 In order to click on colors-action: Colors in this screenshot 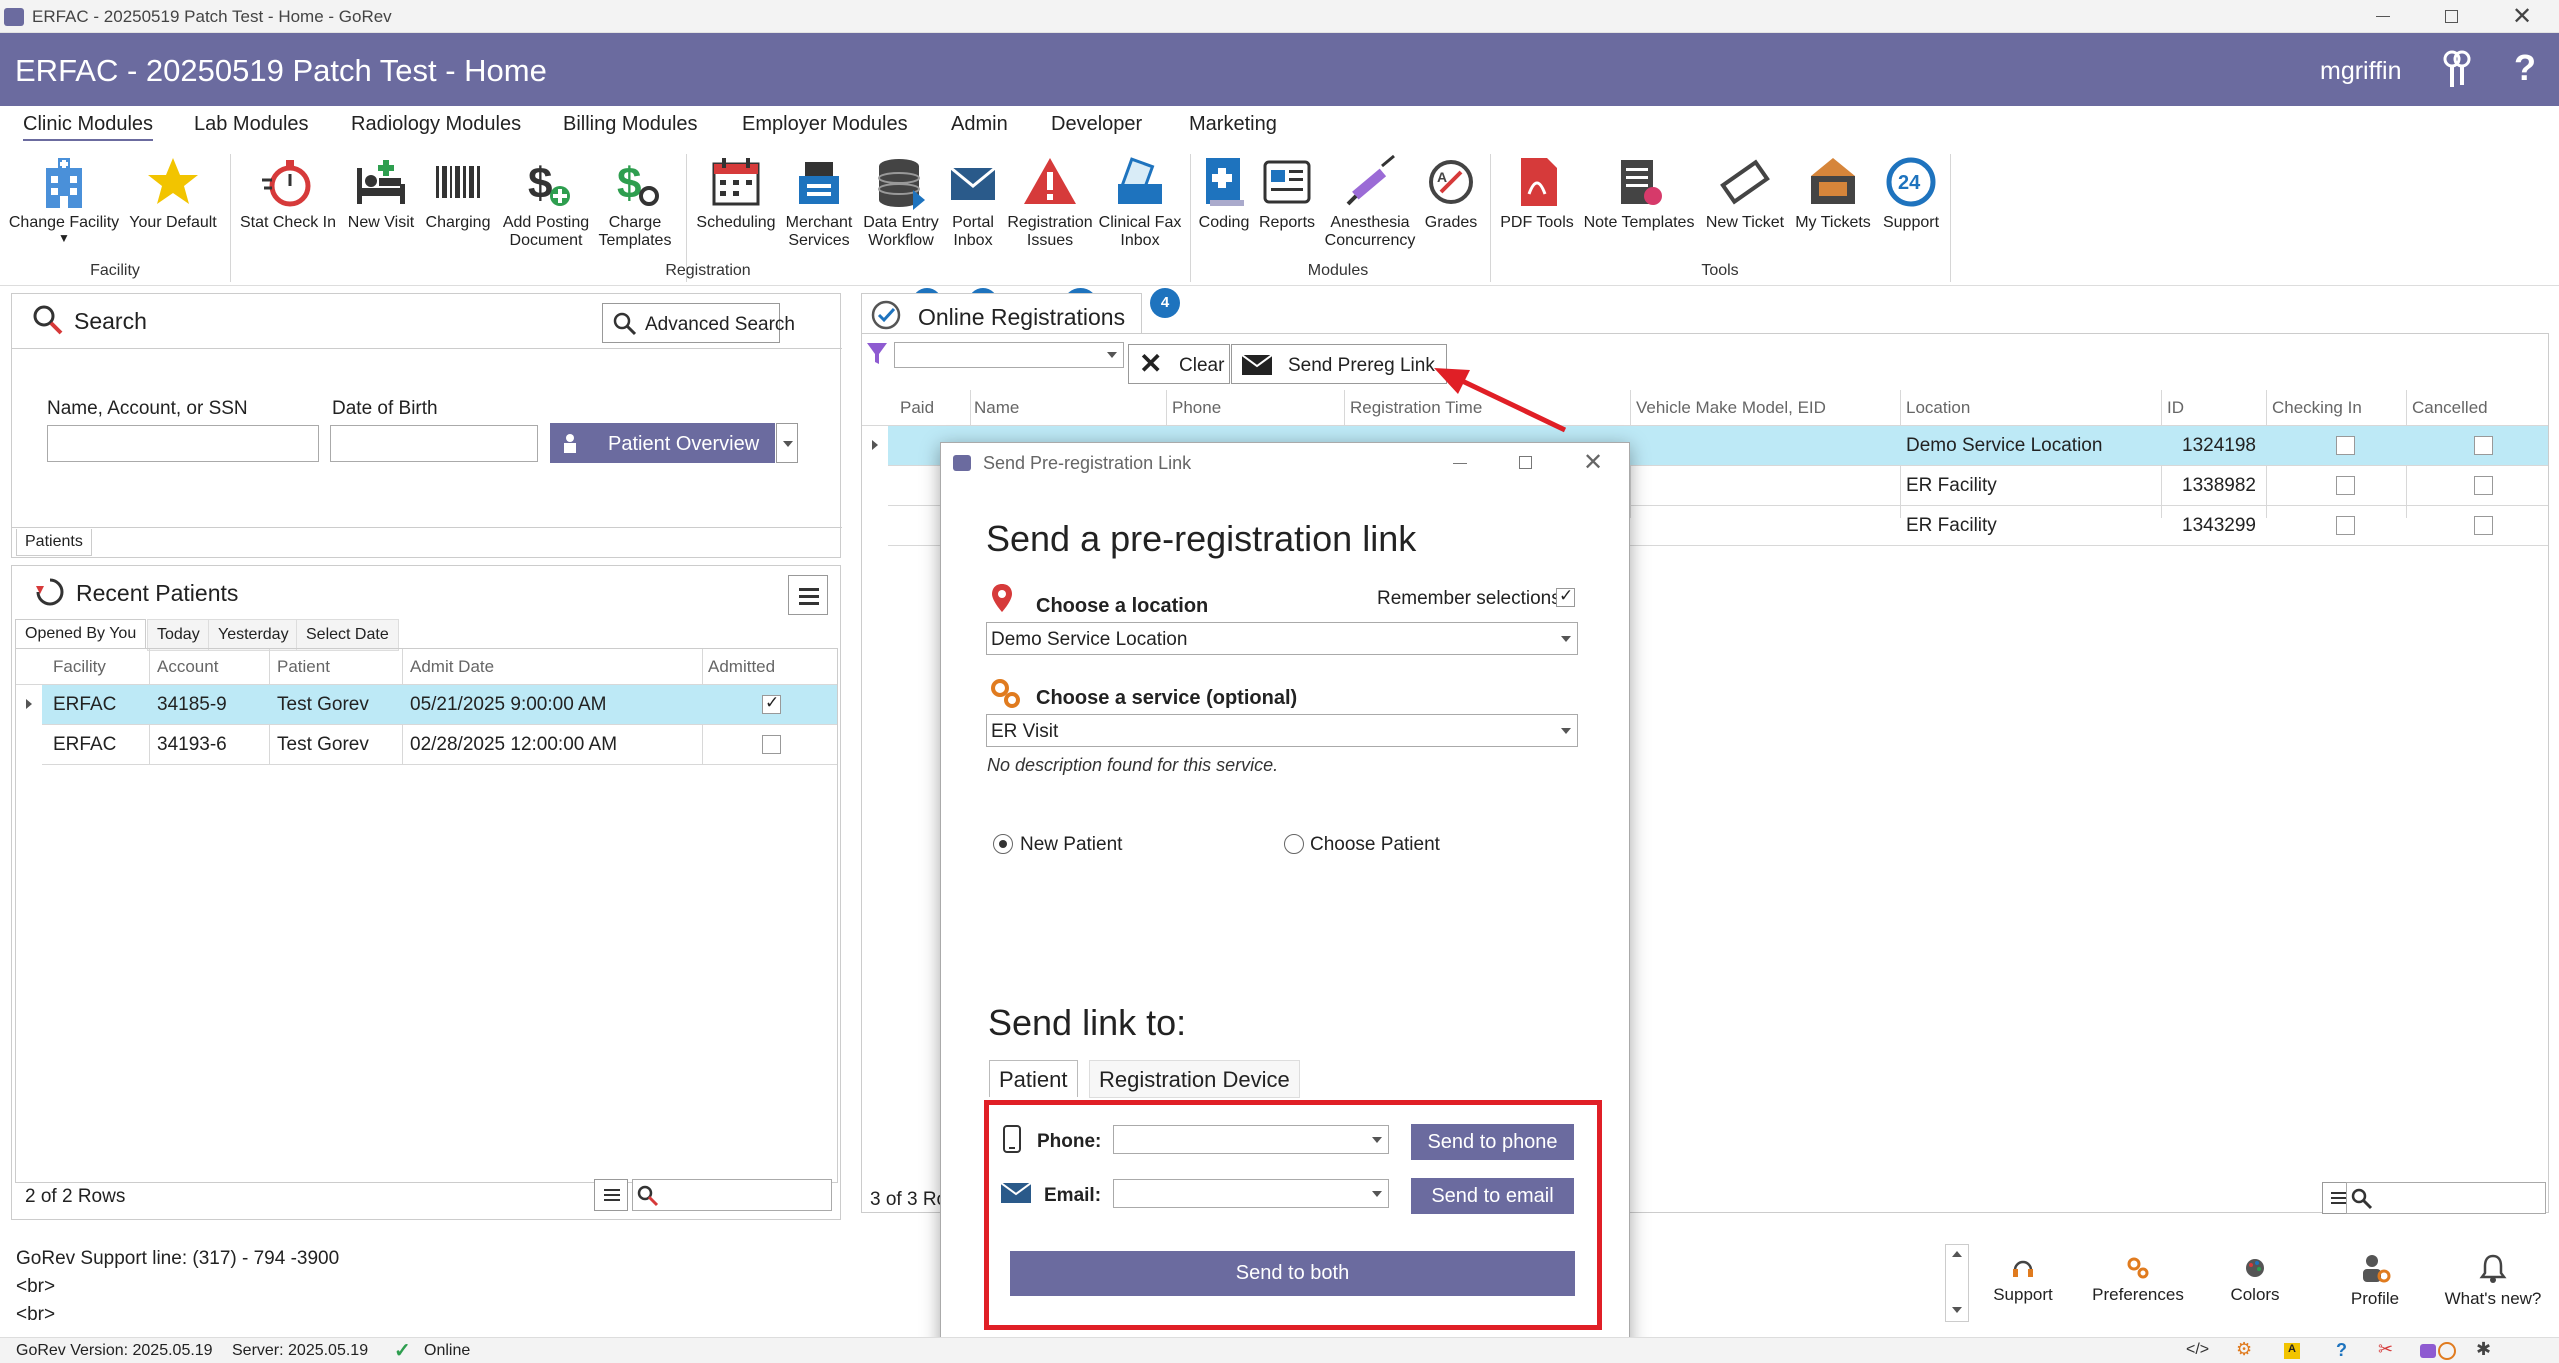, I will do `click(2255, 1280)`.